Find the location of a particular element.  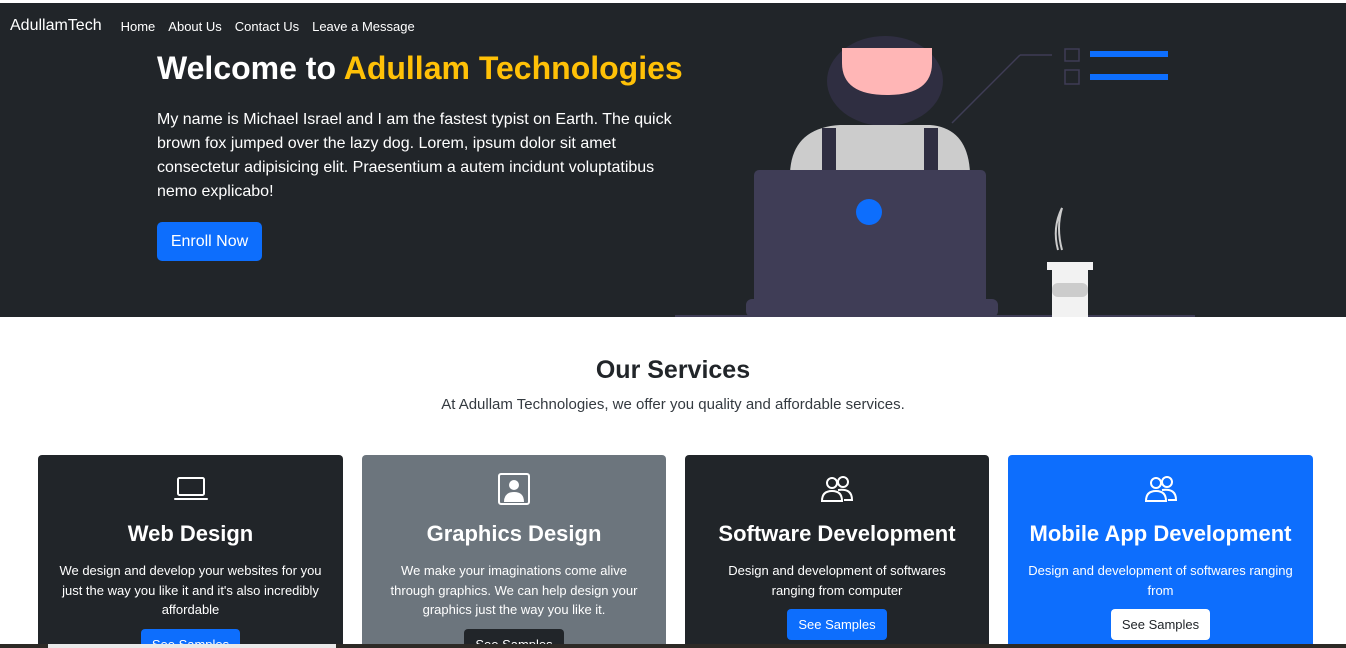

nav-link-home: Home is located at coordinates (138, 26).